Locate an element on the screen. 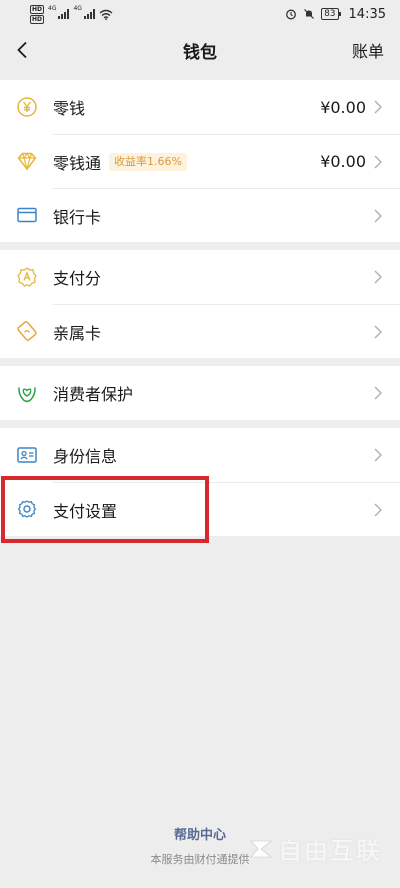 This screenshot has height=888, width=400. row-change: 零钱 ¥0.00 is located at coordinates (200, 107).